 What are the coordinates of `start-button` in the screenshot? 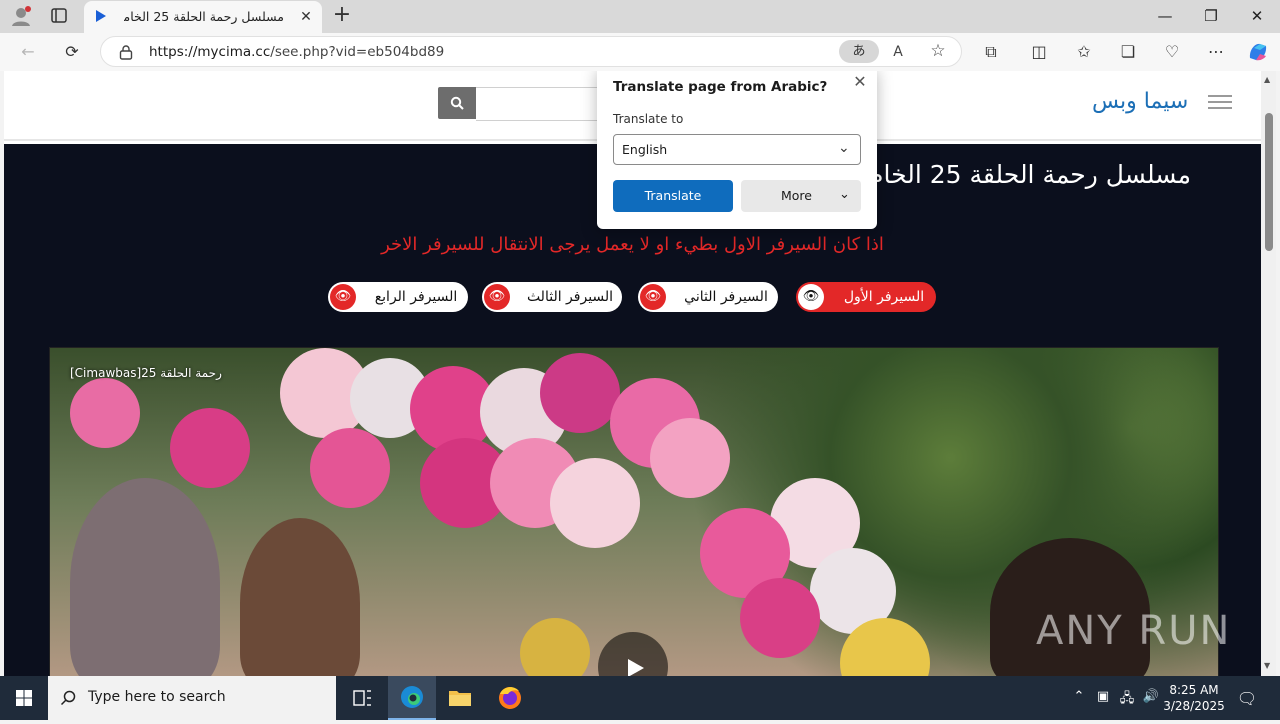 It's located at (24, 698).